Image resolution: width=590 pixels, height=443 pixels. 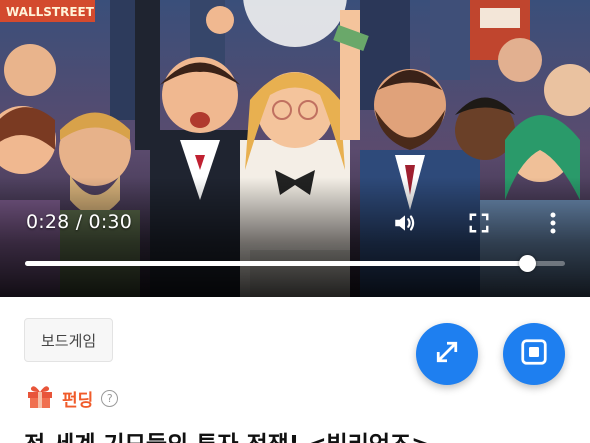 What do you see at coordinates (304, 434) in the screenshot?
I see `product-title: 전 세계 기묘들의 투자 전쟁! <빌리언즈>` at bounding box center [304, 434].